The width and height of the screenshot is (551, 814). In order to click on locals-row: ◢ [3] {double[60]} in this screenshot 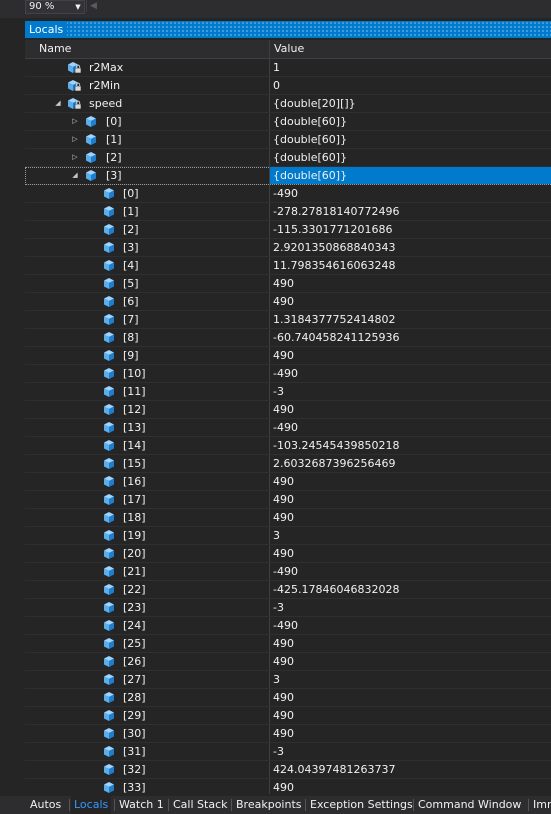, I will do `click(288, 176)`.